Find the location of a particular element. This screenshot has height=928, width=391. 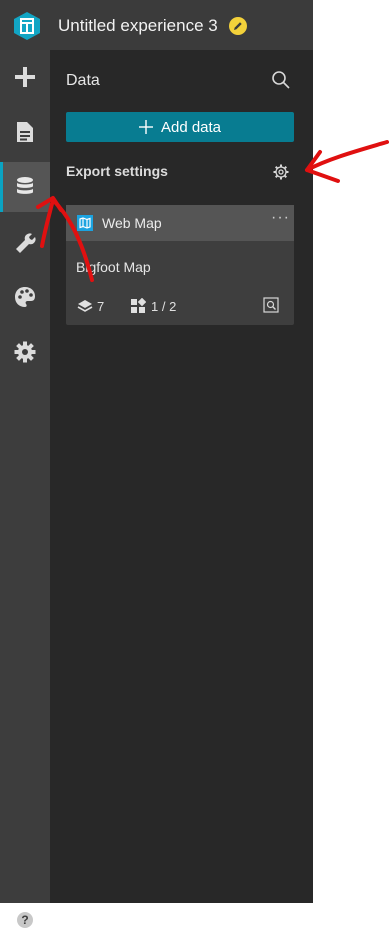

document-icon is located at coordinates (25, 132).